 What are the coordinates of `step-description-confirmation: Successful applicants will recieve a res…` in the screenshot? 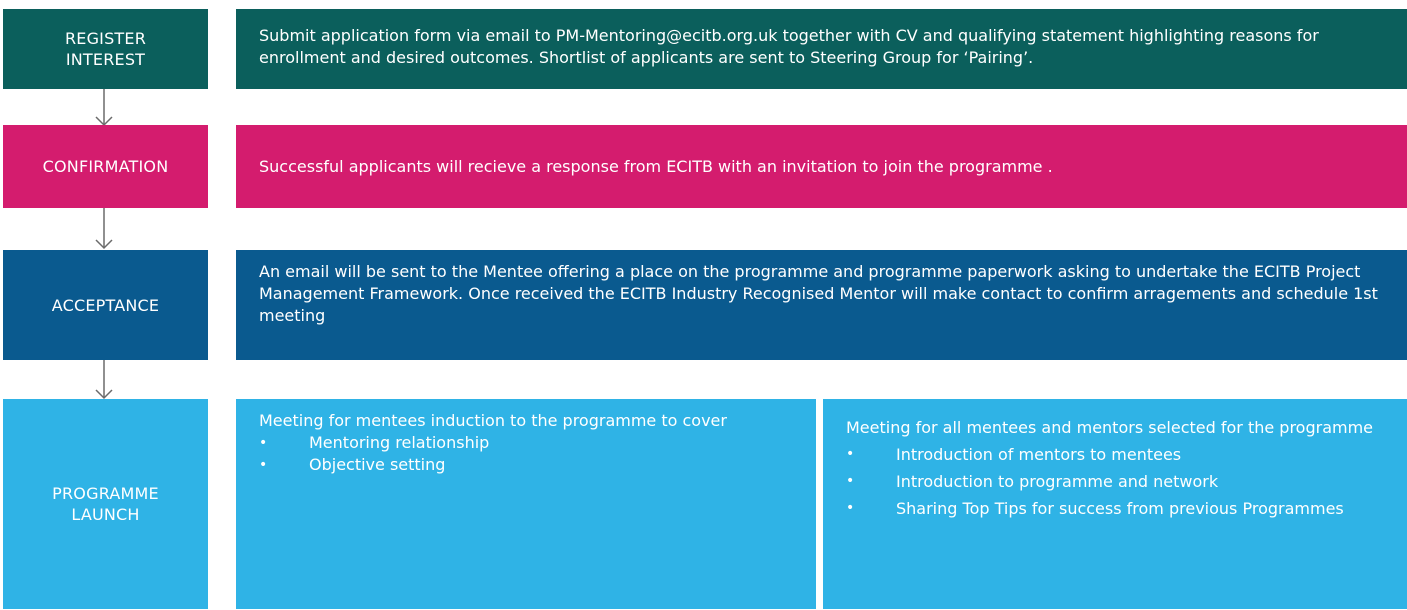 It's located at (821, 166).